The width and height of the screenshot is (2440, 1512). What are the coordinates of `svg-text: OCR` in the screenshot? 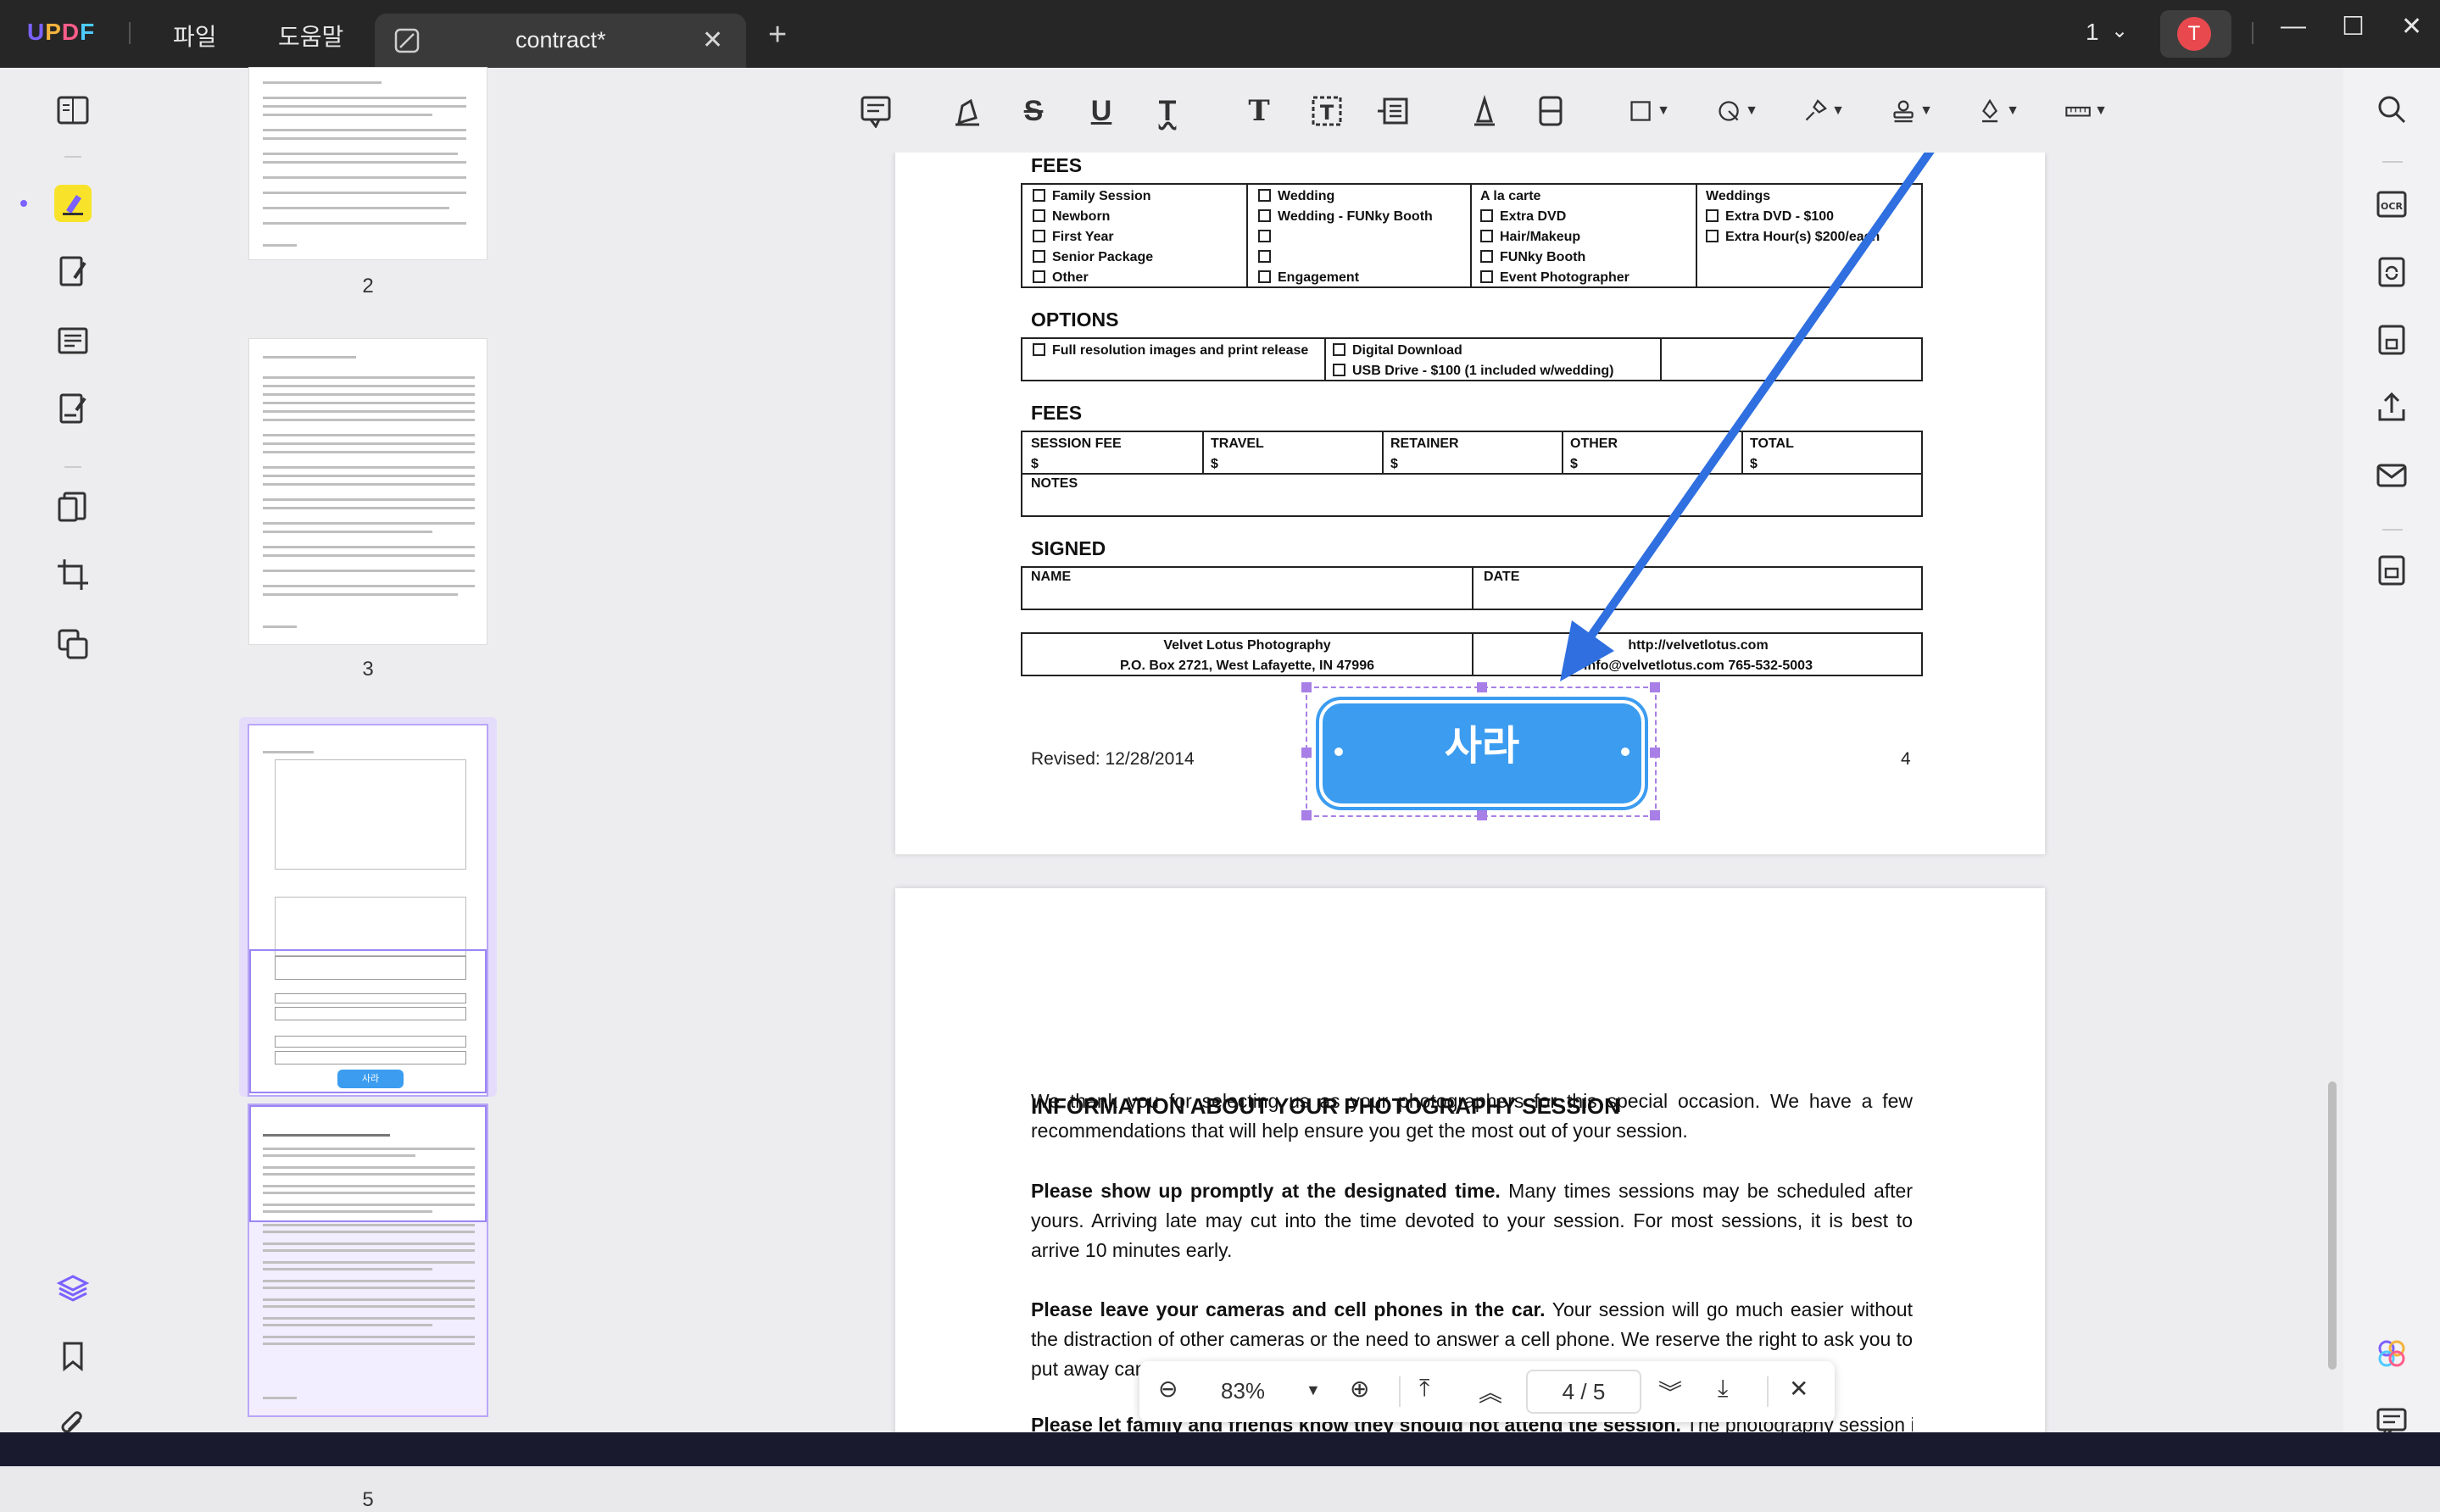 It's located at (2392, 207).